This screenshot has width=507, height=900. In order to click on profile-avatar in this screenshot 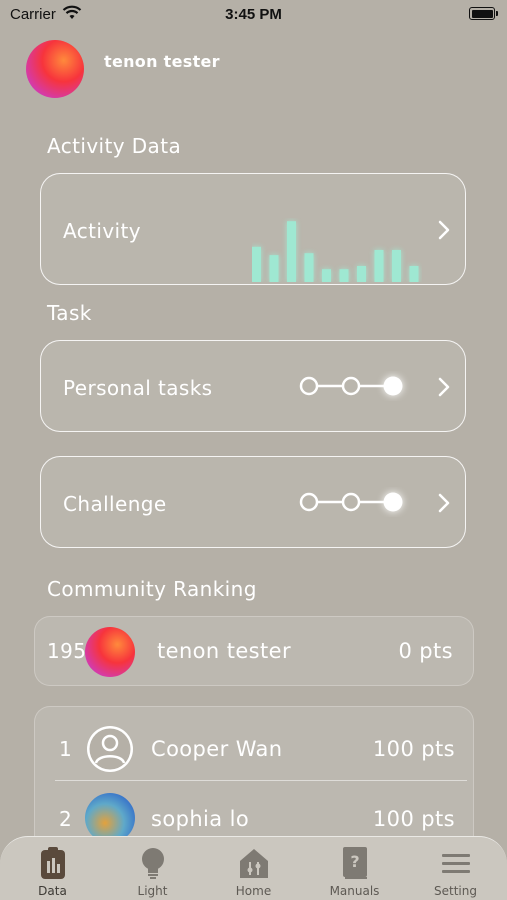, I will do `click(55, 69)`.